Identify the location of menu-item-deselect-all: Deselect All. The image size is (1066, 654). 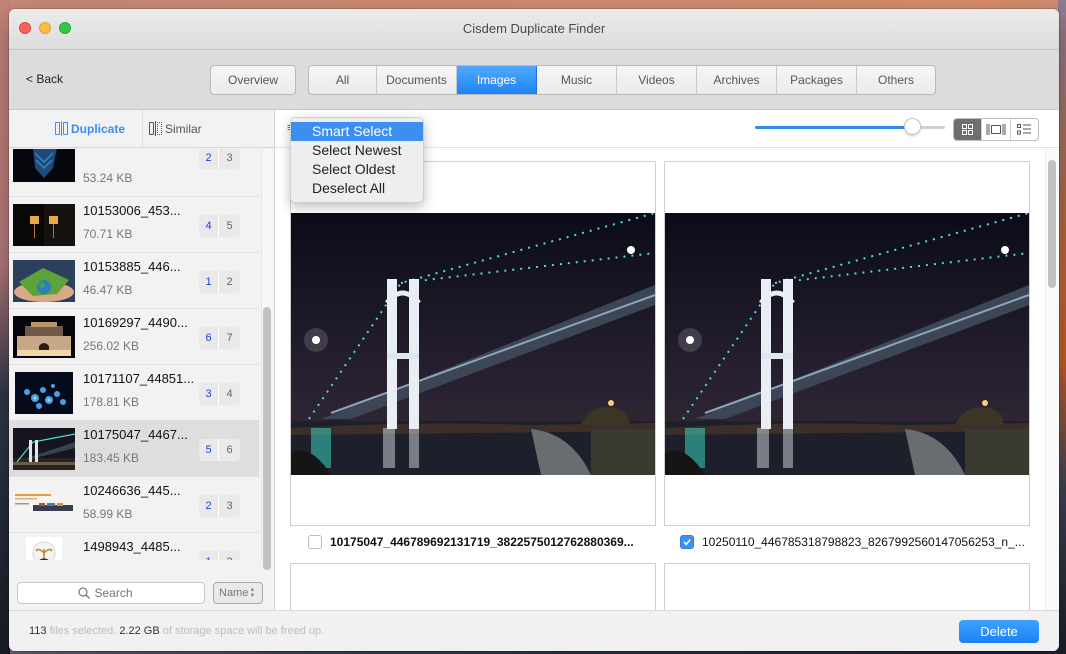
(357, 188).